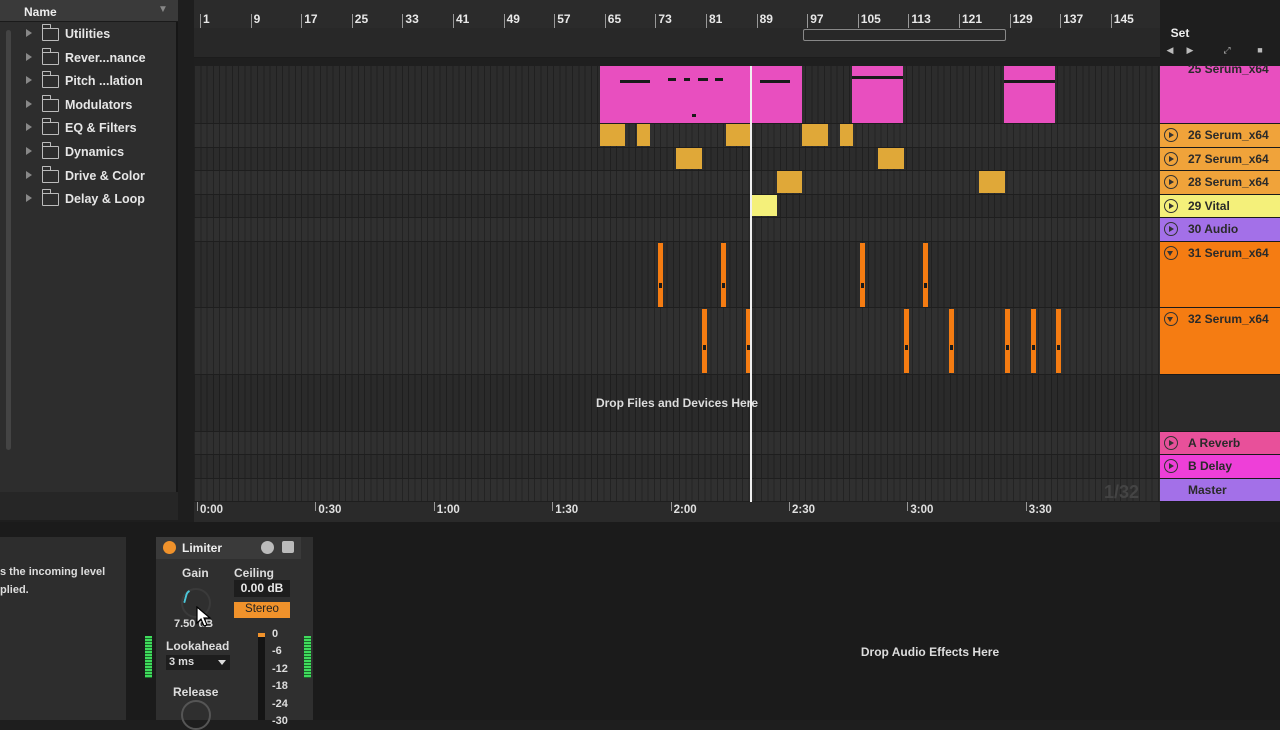 The height and width of the screenshot is (730, 1280). Describe the element at coordinates (88, 152) in the screenshot. I see `browser-item: Dynamics` at that location.